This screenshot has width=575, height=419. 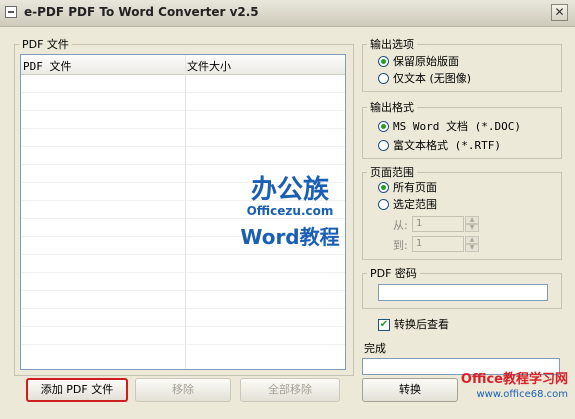 I want to click on page-range-label: 页面范围, so click(x=392, y=172).